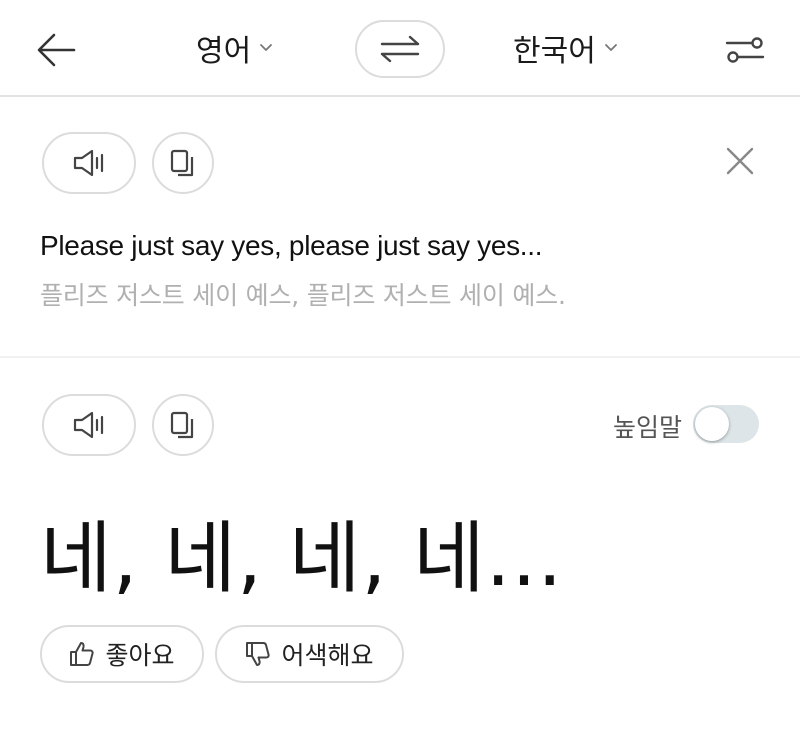 This screenshot has height=729, width=800. What do you see at coordinates (224, 51) in the screenshot?
I see `source-language-label: 영어` at bounding box center [224, 51].